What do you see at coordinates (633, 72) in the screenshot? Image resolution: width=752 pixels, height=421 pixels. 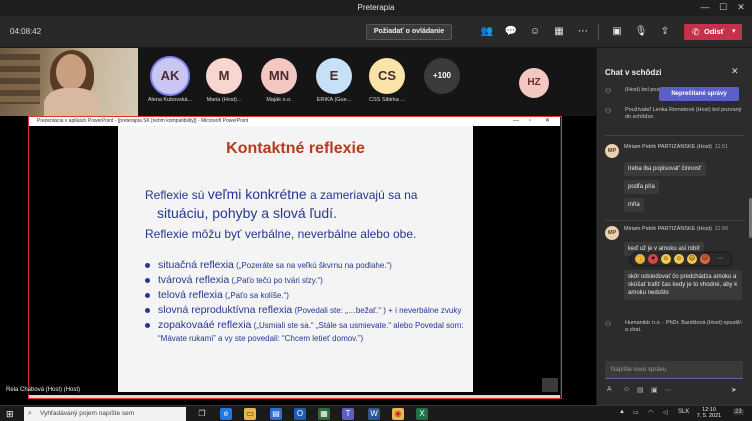 I see `chat-title: Chat v schôdzi` at bounding box center [633, 72].